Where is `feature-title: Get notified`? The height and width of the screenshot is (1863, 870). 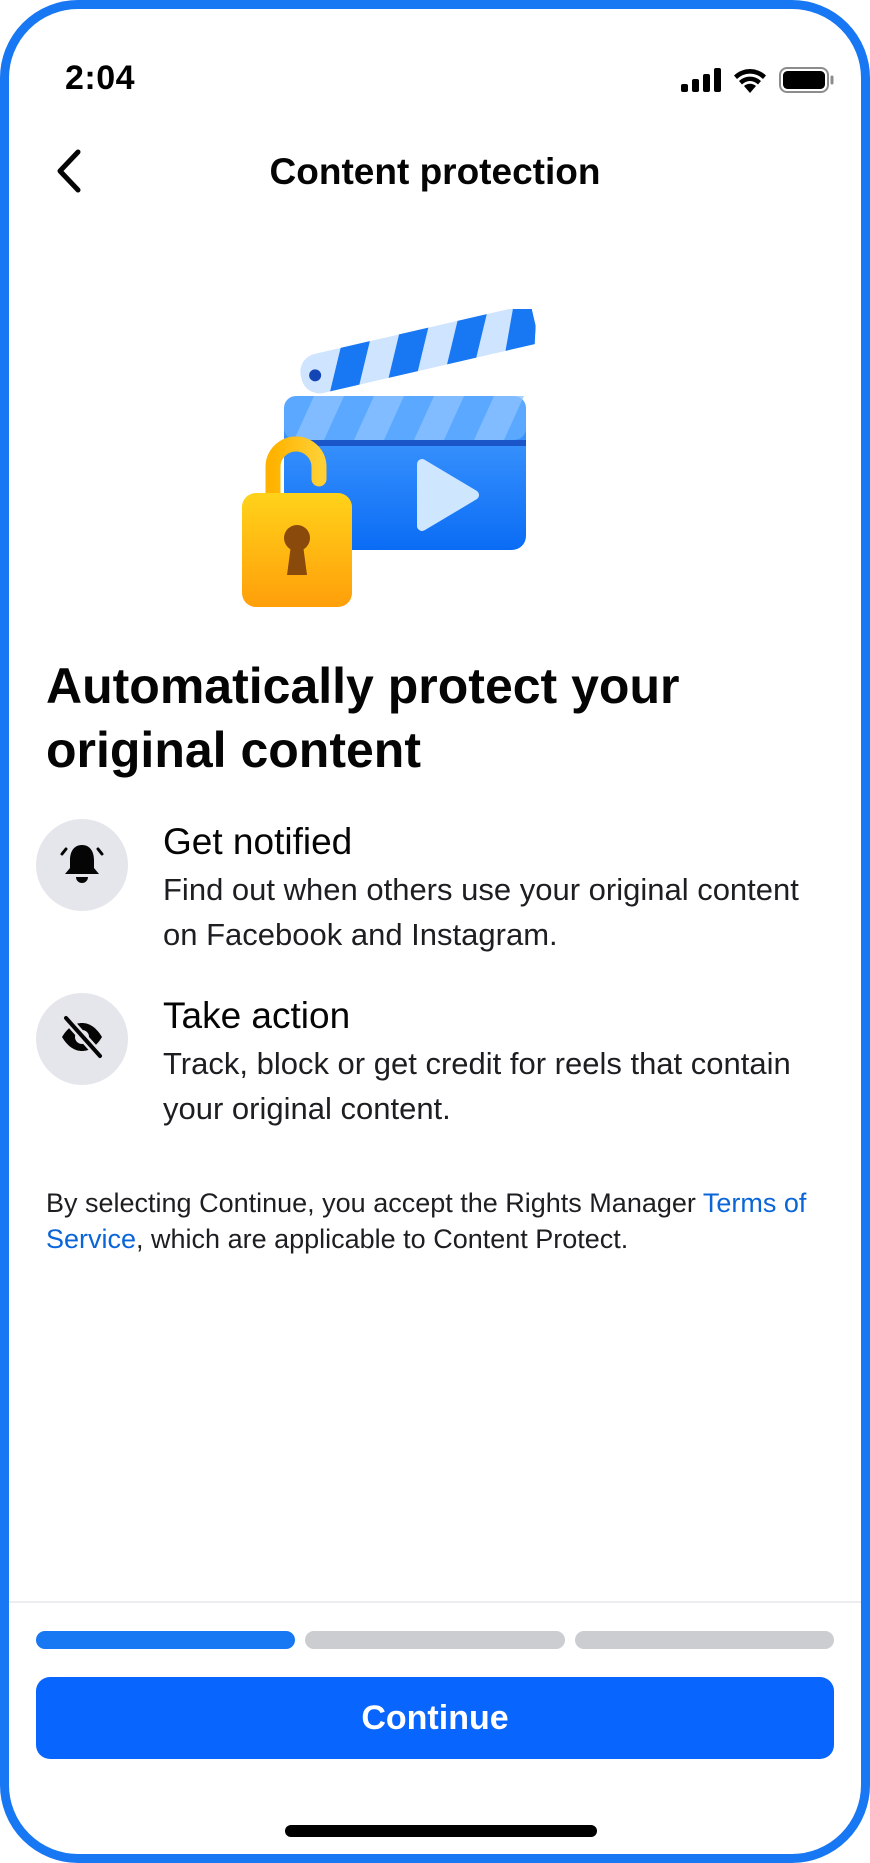 feature-title: Get notified is located at coordinates (258, 841).